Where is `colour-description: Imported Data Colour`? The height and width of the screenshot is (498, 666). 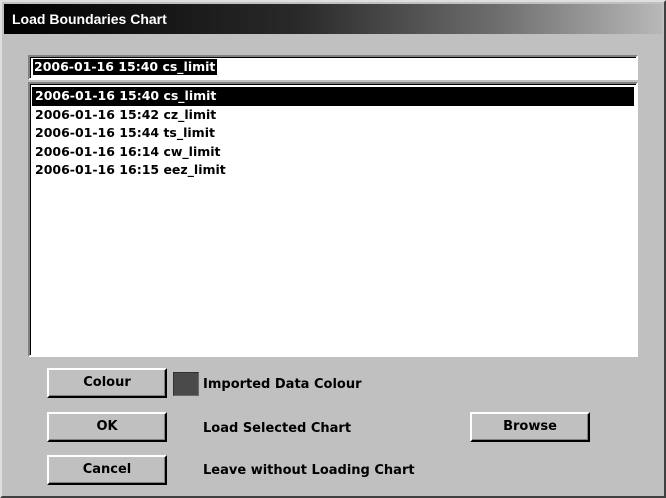
colour-description: Imported Data Colour is located at coordinates (282, 384).